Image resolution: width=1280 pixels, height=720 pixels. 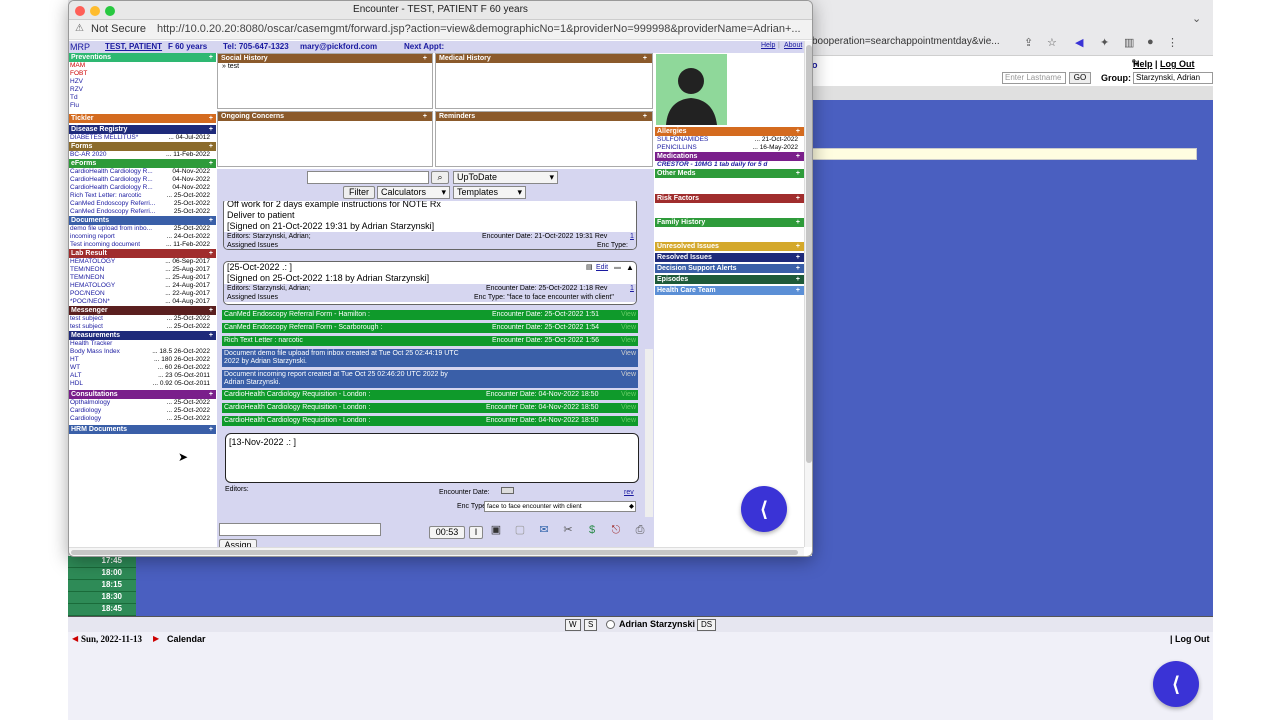 I want to click on time-slot: 18:30, so click(x=102, y=598).